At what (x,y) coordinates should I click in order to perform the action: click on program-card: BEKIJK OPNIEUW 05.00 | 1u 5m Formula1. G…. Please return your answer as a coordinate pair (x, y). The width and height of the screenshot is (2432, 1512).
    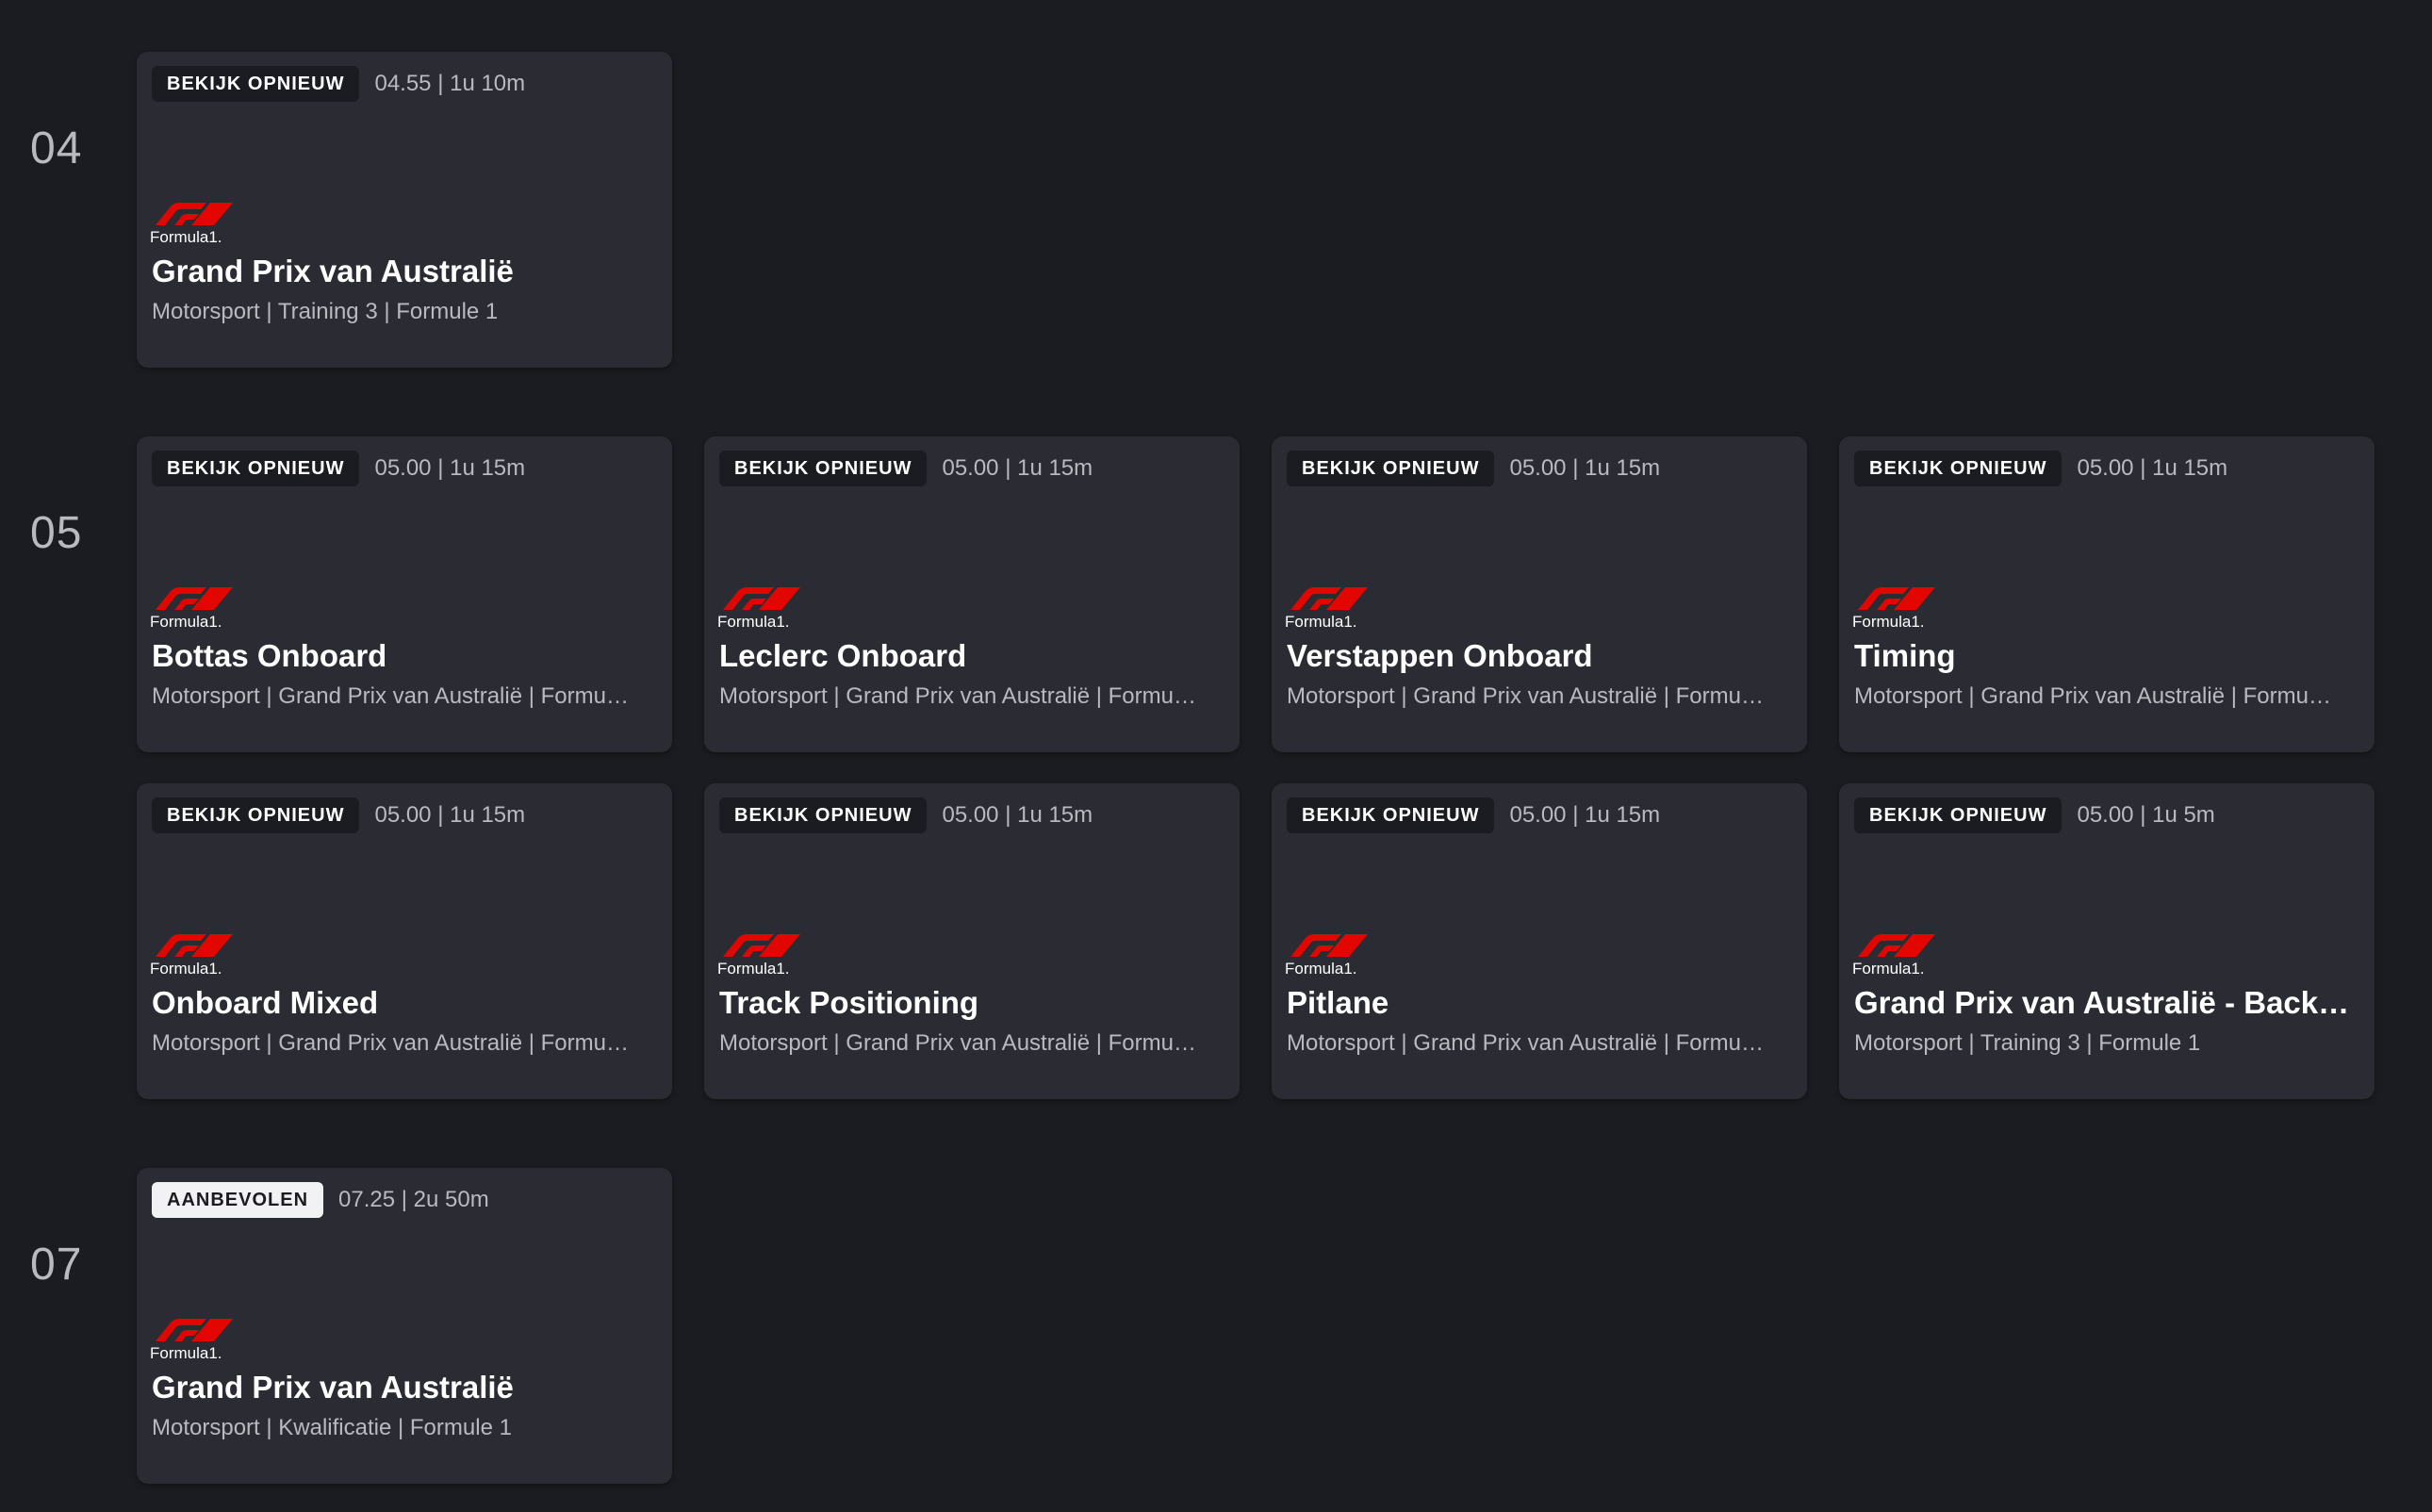
    Looking at the image, I should click on (2106, 941).